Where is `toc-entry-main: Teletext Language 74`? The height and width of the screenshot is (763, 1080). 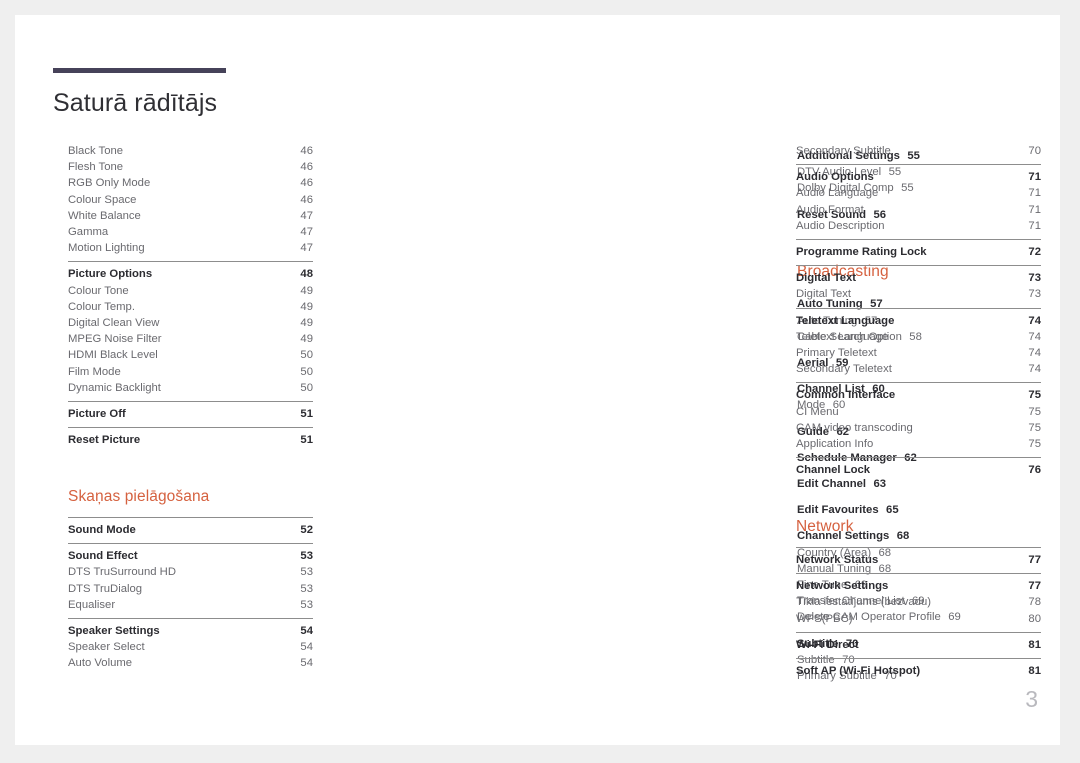 toc-entry-main: Teletext Language 74 is located at coordinates (918, 321).